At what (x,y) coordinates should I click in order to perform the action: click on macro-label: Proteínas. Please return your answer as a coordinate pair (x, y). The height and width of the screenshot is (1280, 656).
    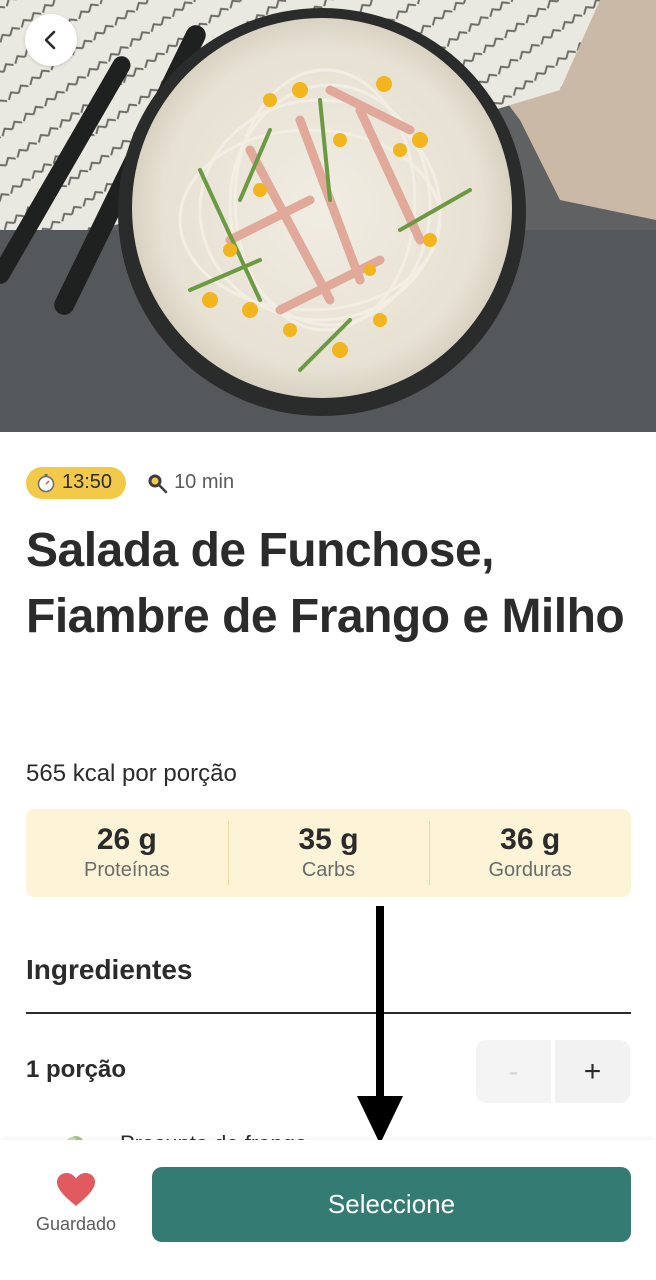
    Looking at the image, I should click on (127, 870).